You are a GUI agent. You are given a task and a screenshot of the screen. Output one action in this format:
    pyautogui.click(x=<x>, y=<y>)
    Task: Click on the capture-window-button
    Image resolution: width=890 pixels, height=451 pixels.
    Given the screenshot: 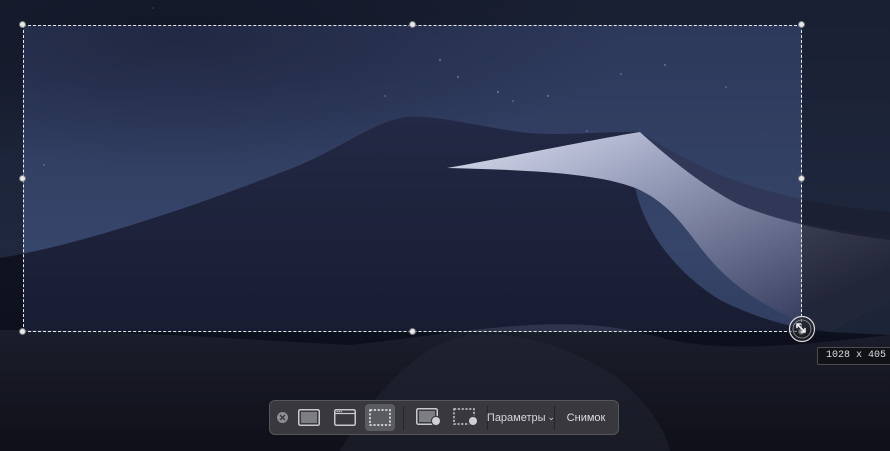 What is the action you would take?
    pyautogui.click(x=345, y=417)
    